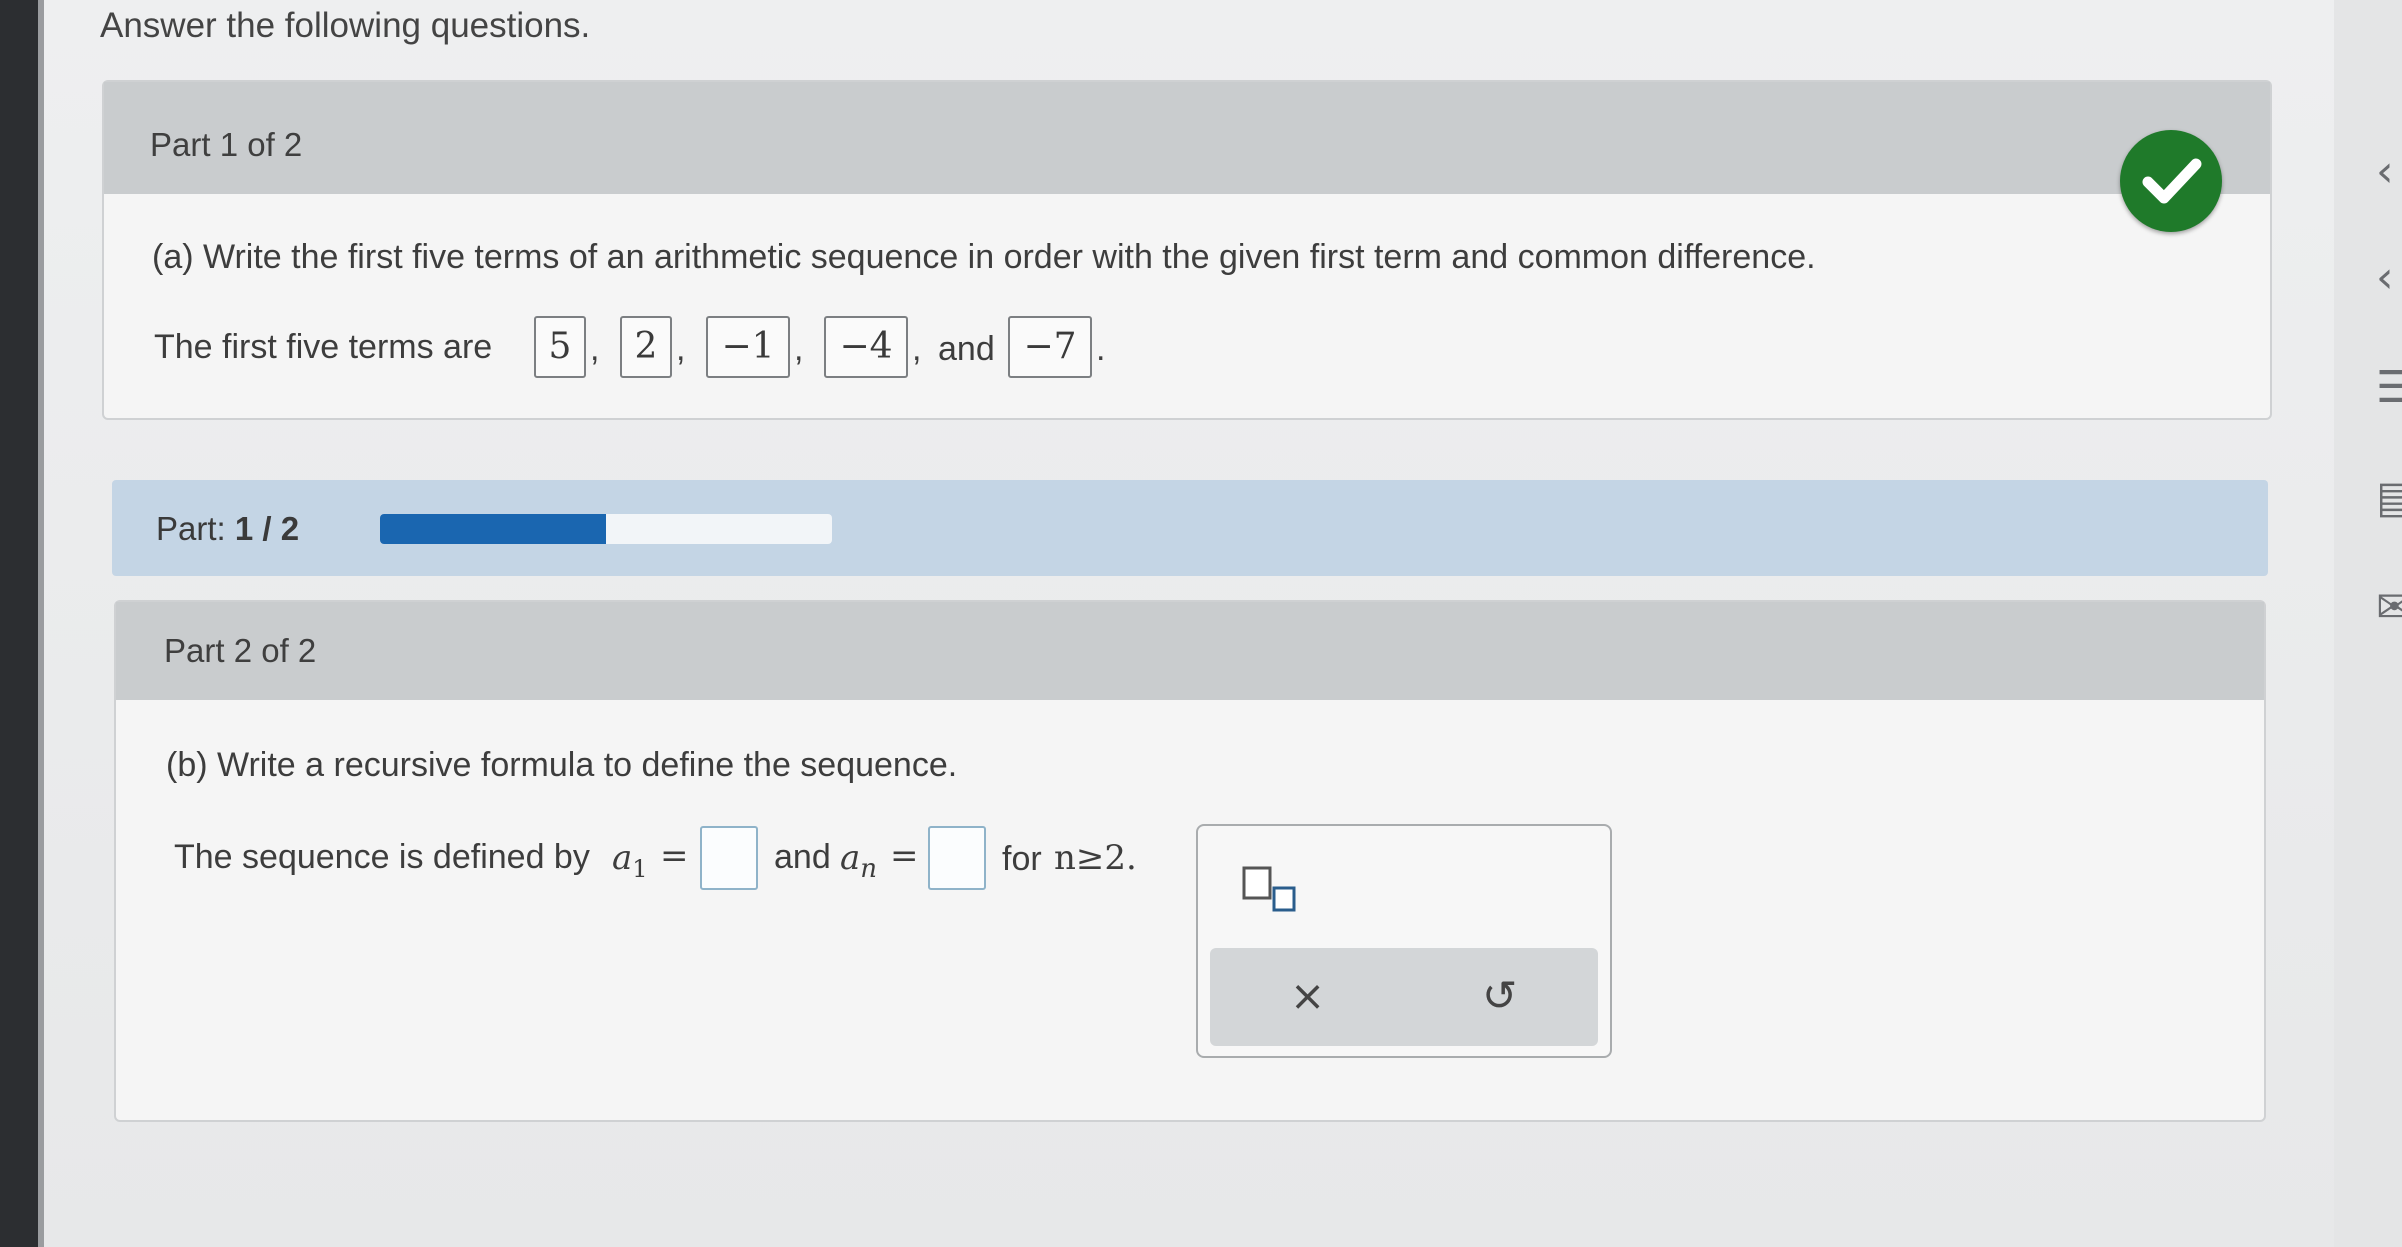 This screenshot has width=2402, height=1247. What do you see at coordinates (1404, 997) in the screenshot?
I see `palette-action-bar: × ↺` at bounding box center [1404, 997].